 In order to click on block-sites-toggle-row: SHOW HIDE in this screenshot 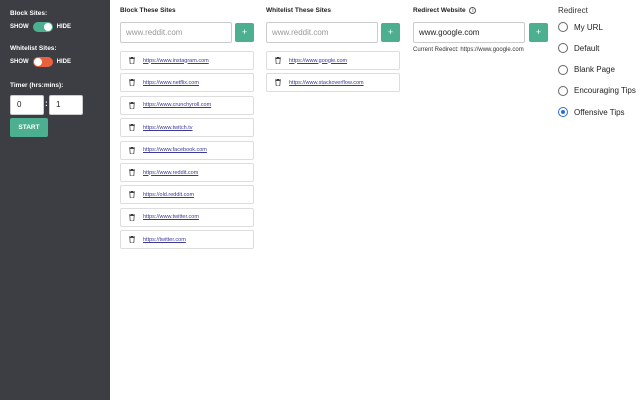, I will do `click(40, 27)`.